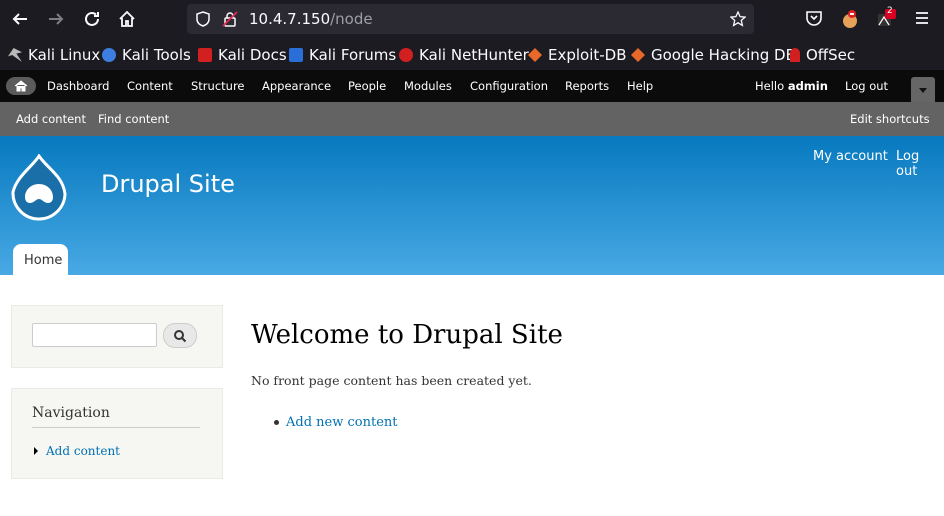 The height and width of the screenshot is (516, 944). I want to click on kali-forums-icon, so click(296, 55).